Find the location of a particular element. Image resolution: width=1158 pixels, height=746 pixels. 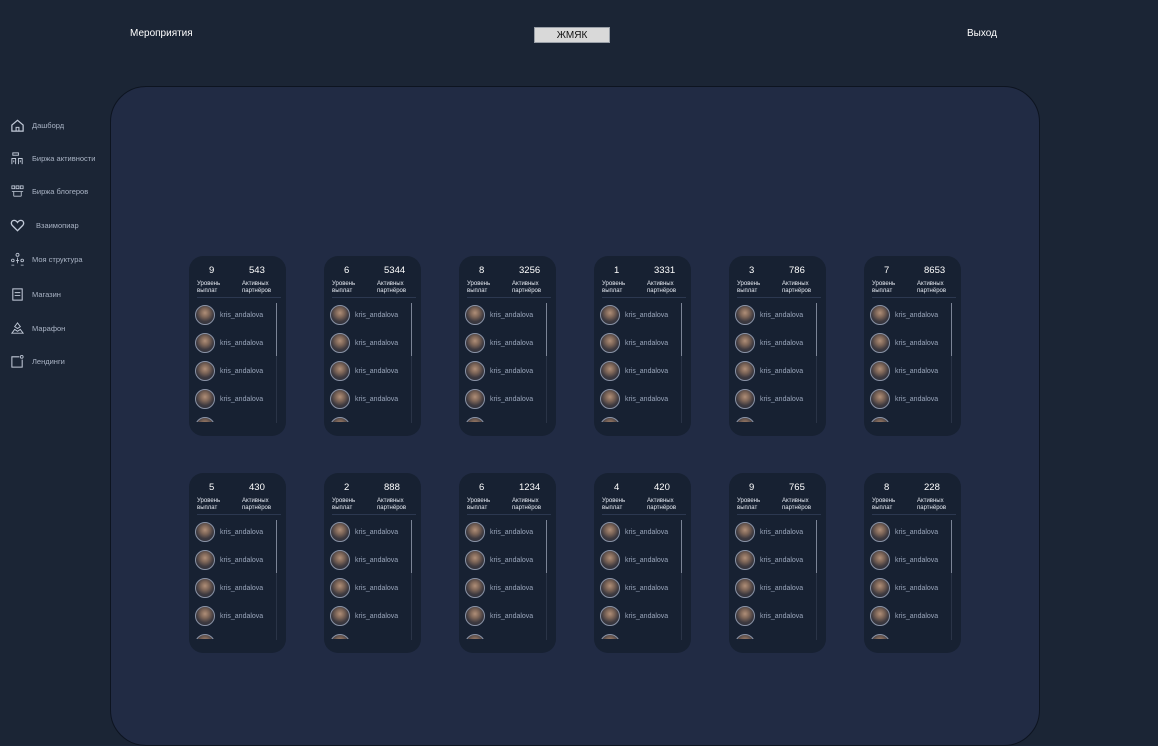

sidebar-item-activity-exchange: Биржа активности is located at coordinates (52, 158).